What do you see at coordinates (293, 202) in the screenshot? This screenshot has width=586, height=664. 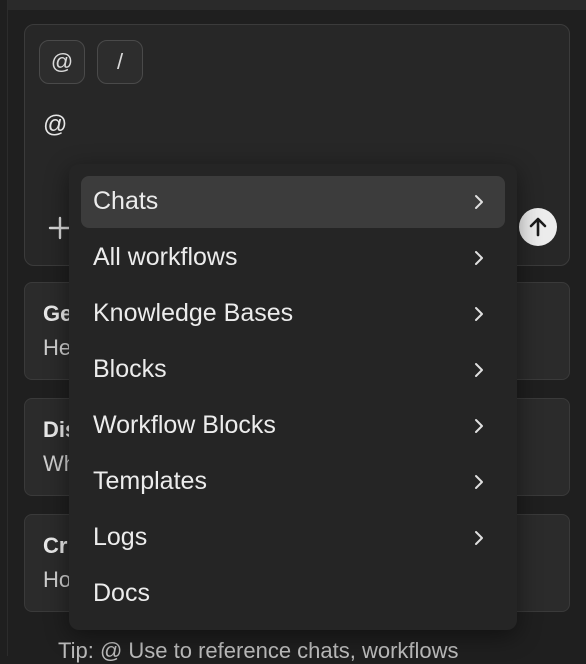 I see `menu-item-chats: Chats` at bounding box center [293, 202].